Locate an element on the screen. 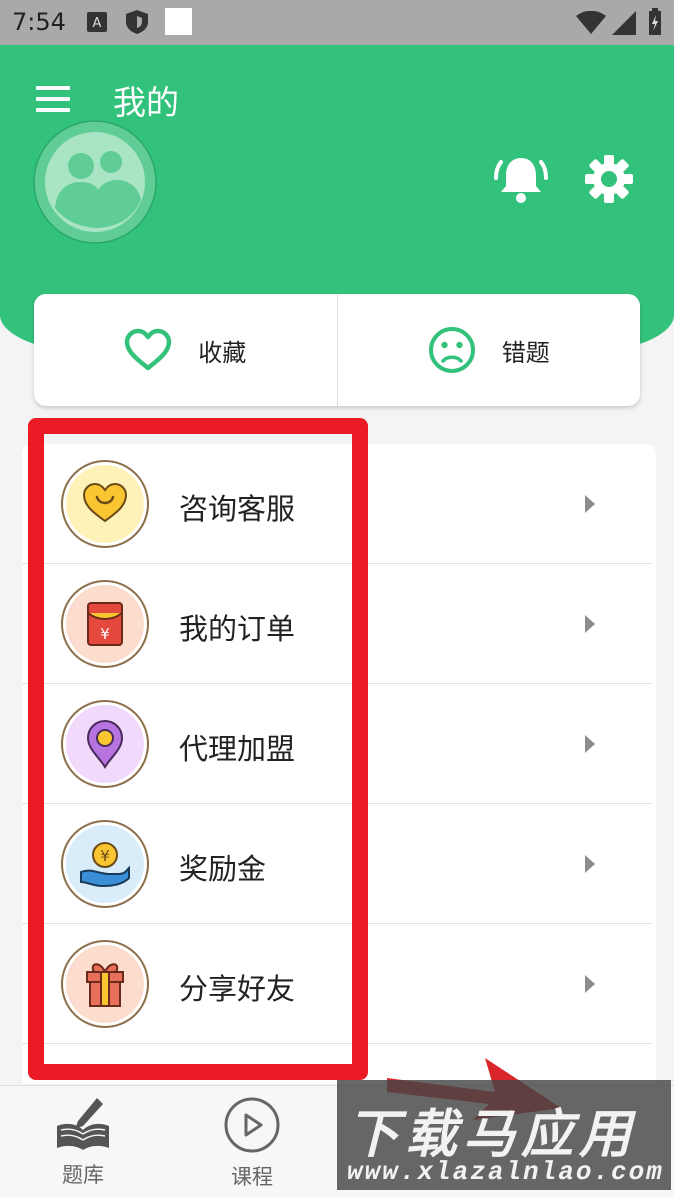 This screenshot has width=674, height=1198. page-title: 我的 is located at coordinates (146, 102).